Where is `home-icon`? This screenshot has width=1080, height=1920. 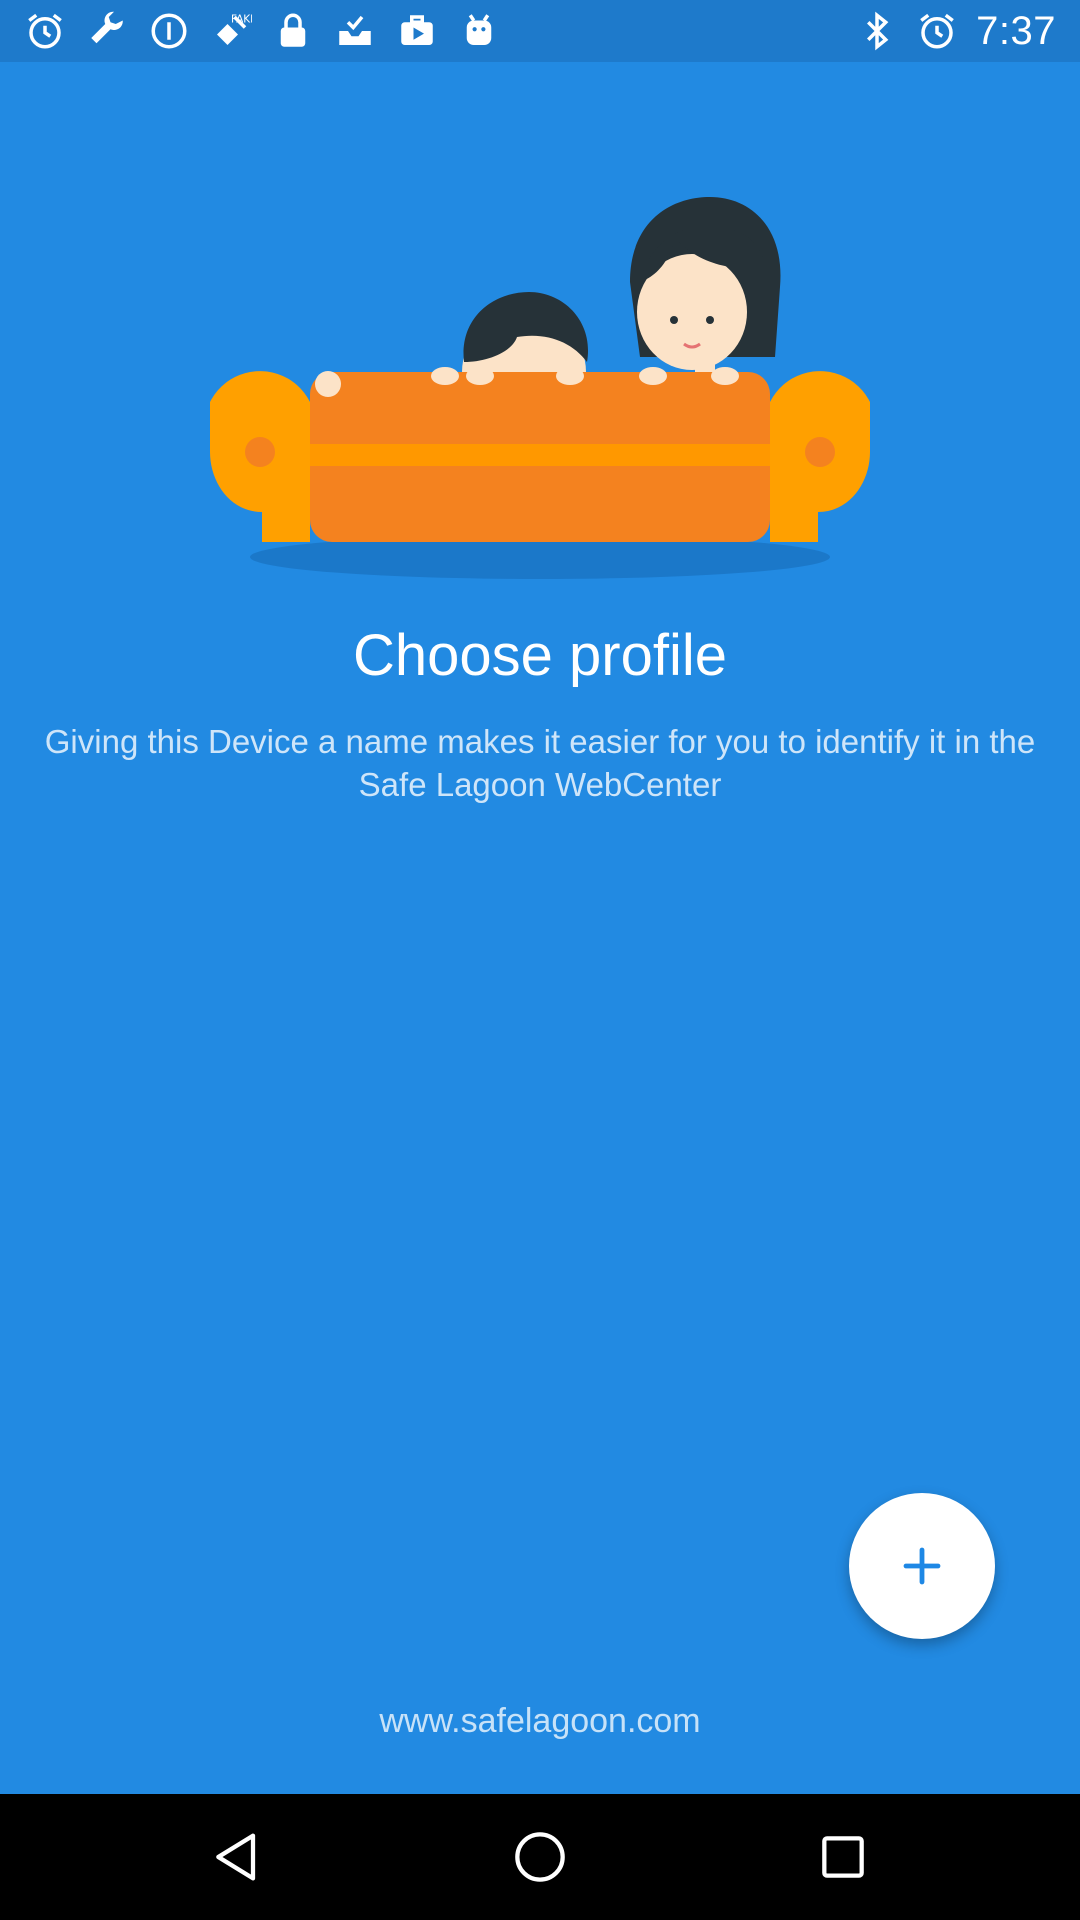 home-icon is located at coordinates (540, 1857).